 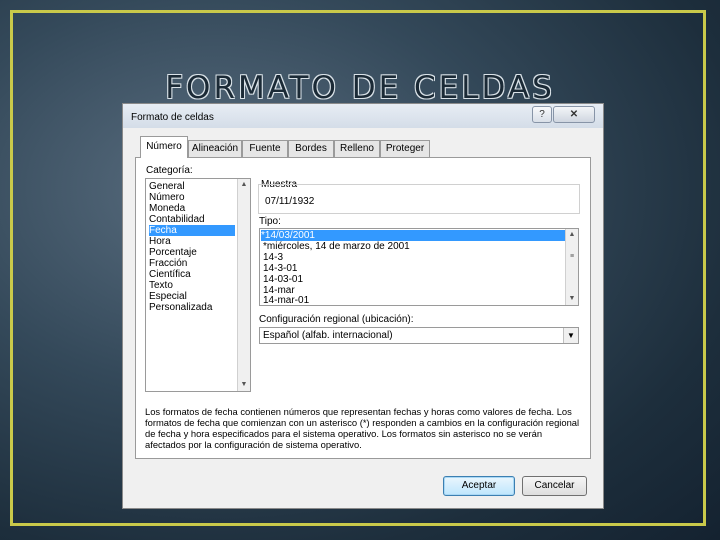 What do you see at coordinates (243, 285) in the screenshot?
I see `category-scrollbar: ▲ ▼` at bounding box center [243, 285].